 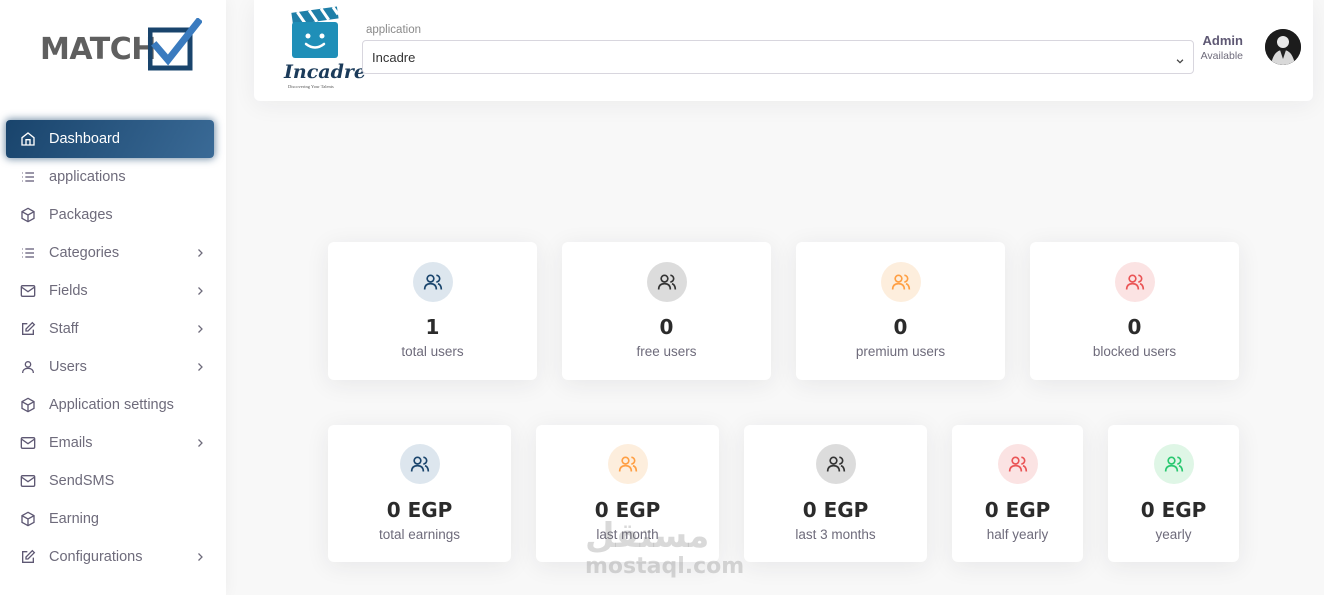 What do you see at coordinates (64, 329) in the screenshot?
I see `sidebar-item-label: Staff` at bounding box center [64, 329].